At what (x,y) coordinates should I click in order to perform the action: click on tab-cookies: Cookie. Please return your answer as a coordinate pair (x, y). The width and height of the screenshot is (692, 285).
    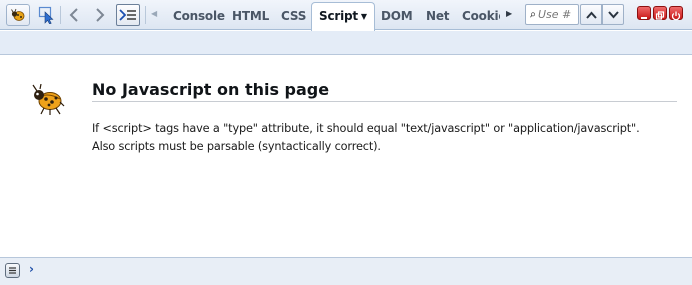
    Looking at the image, I should click on (481, 17).